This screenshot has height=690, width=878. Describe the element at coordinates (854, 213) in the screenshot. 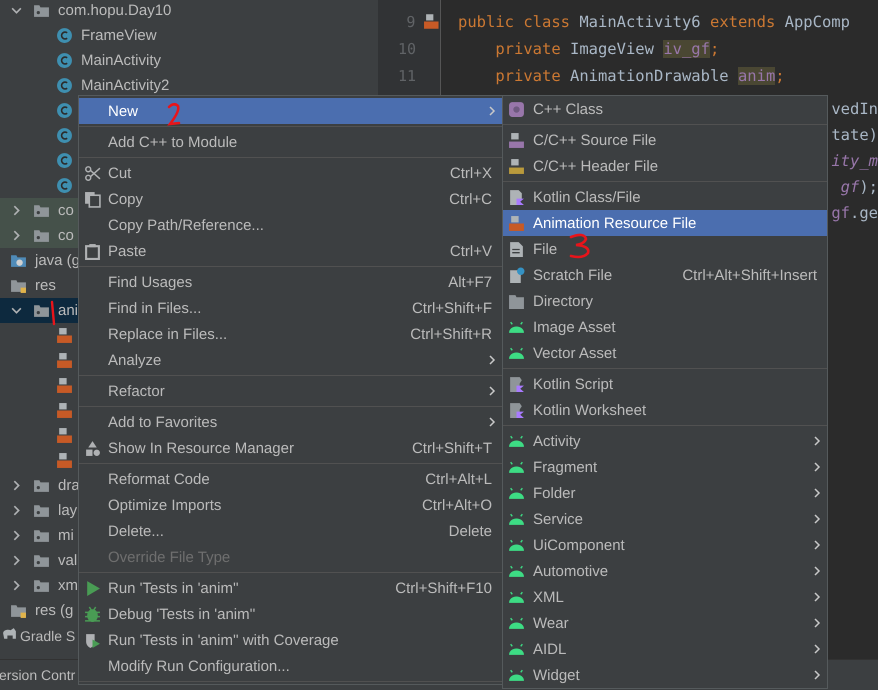

I see `code-line: gf.ge` at that location.